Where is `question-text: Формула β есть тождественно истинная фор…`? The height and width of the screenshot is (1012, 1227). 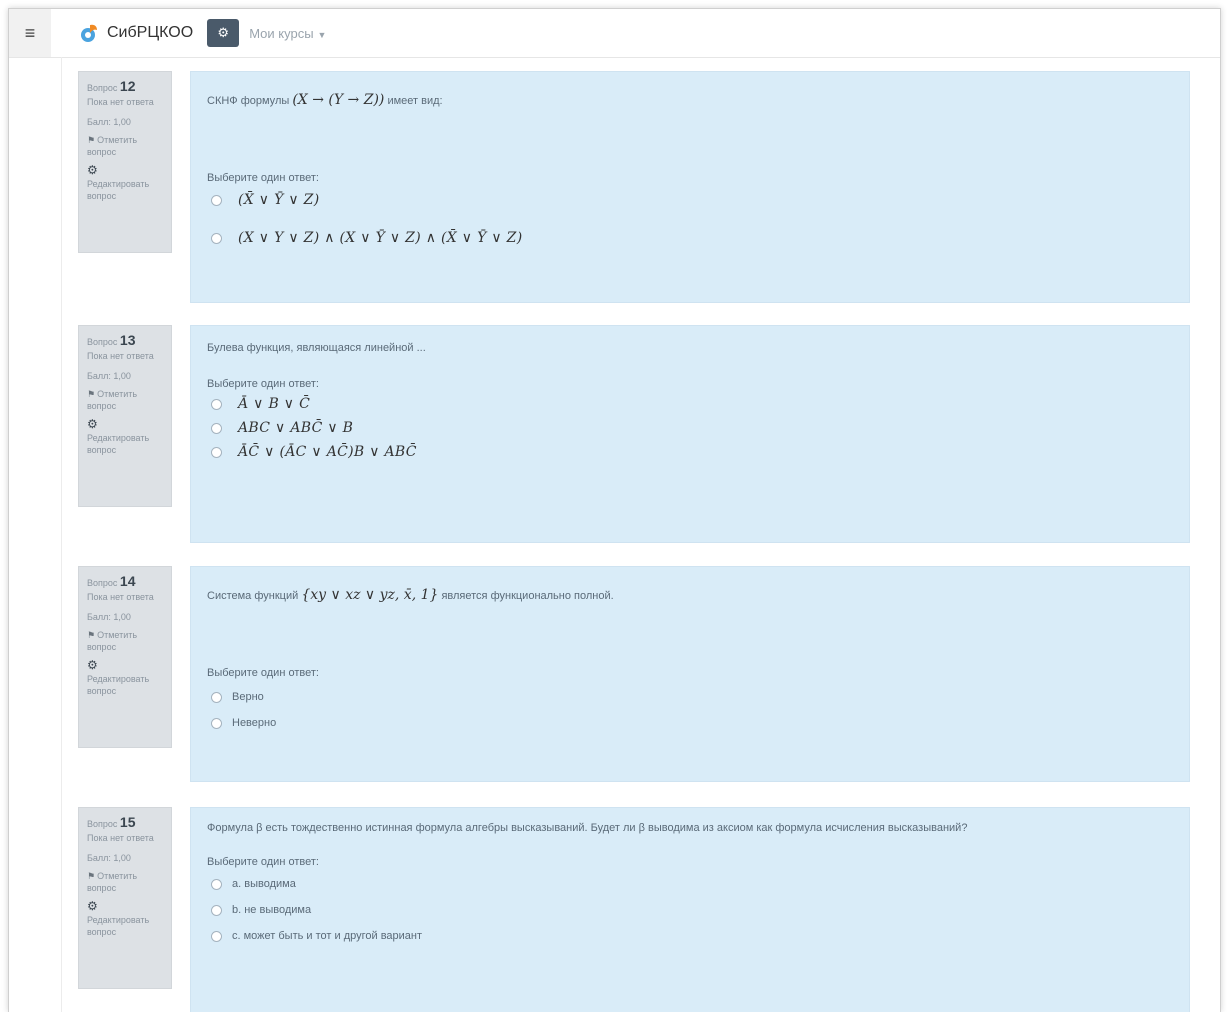
question-text: Формула β есть тождественно истинная фор… is located at coordinates (587, 828).